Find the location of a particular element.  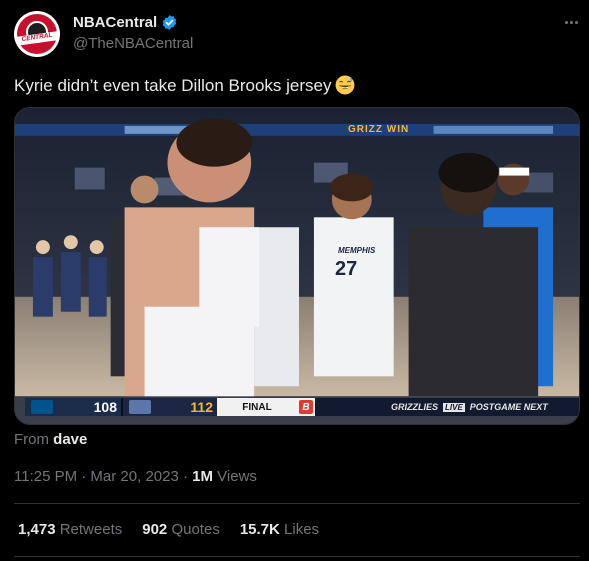

engagement-stats: 1,473 Retweets 902 Quotes 15.7K Likes is located at coordinates (168, 529).